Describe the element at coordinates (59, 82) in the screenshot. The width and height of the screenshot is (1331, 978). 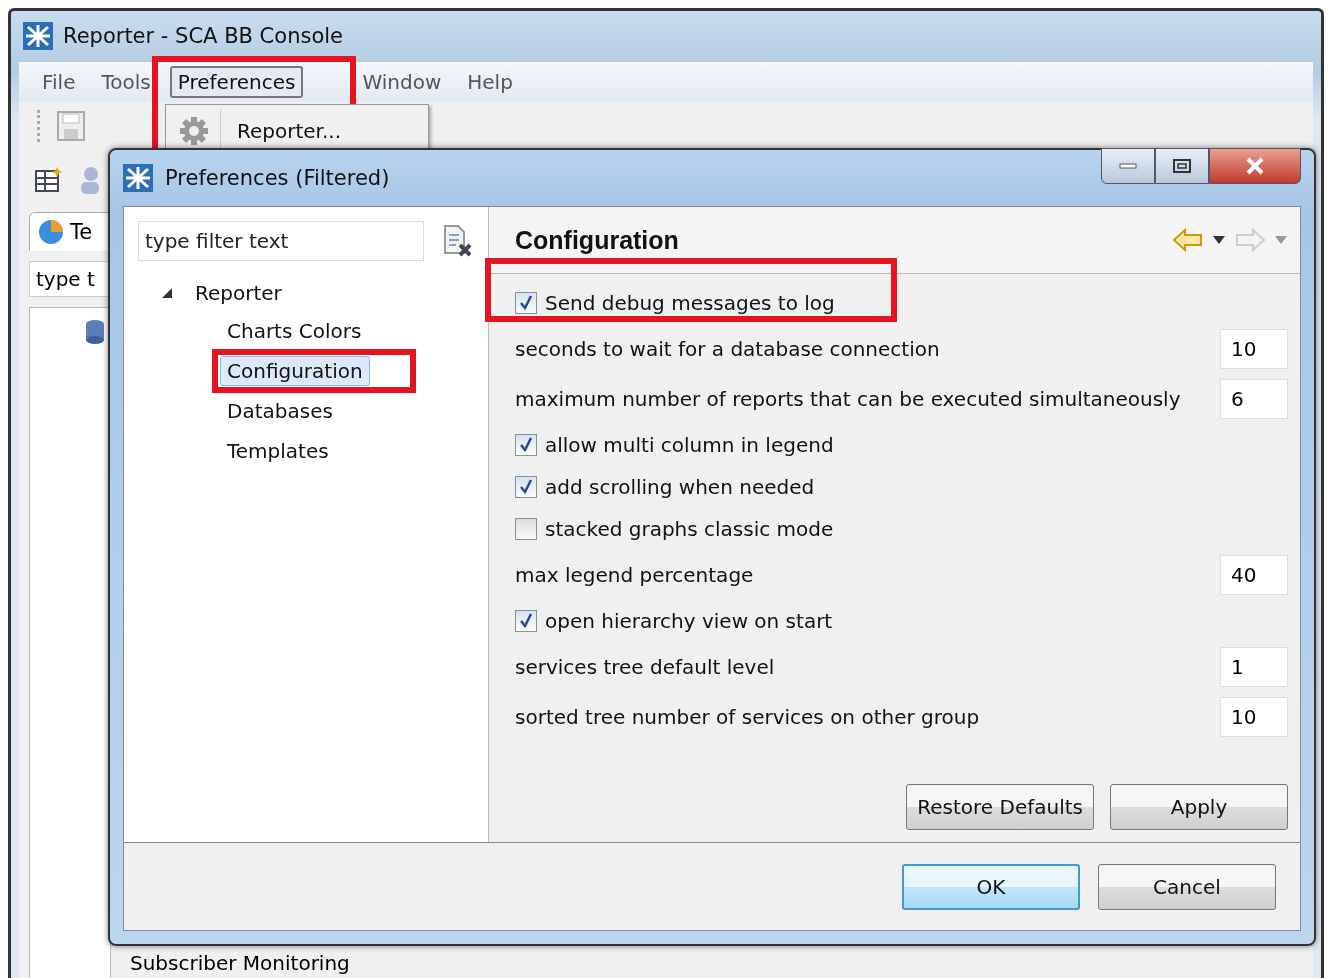
I see `menu-item: File` at that location.